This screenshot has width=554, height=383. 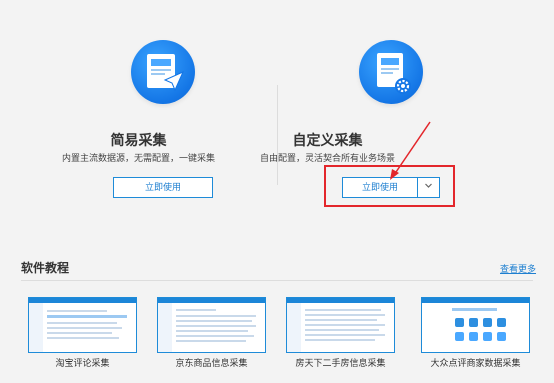 I want to click on document-send-icon, so click(x=163, y=72).